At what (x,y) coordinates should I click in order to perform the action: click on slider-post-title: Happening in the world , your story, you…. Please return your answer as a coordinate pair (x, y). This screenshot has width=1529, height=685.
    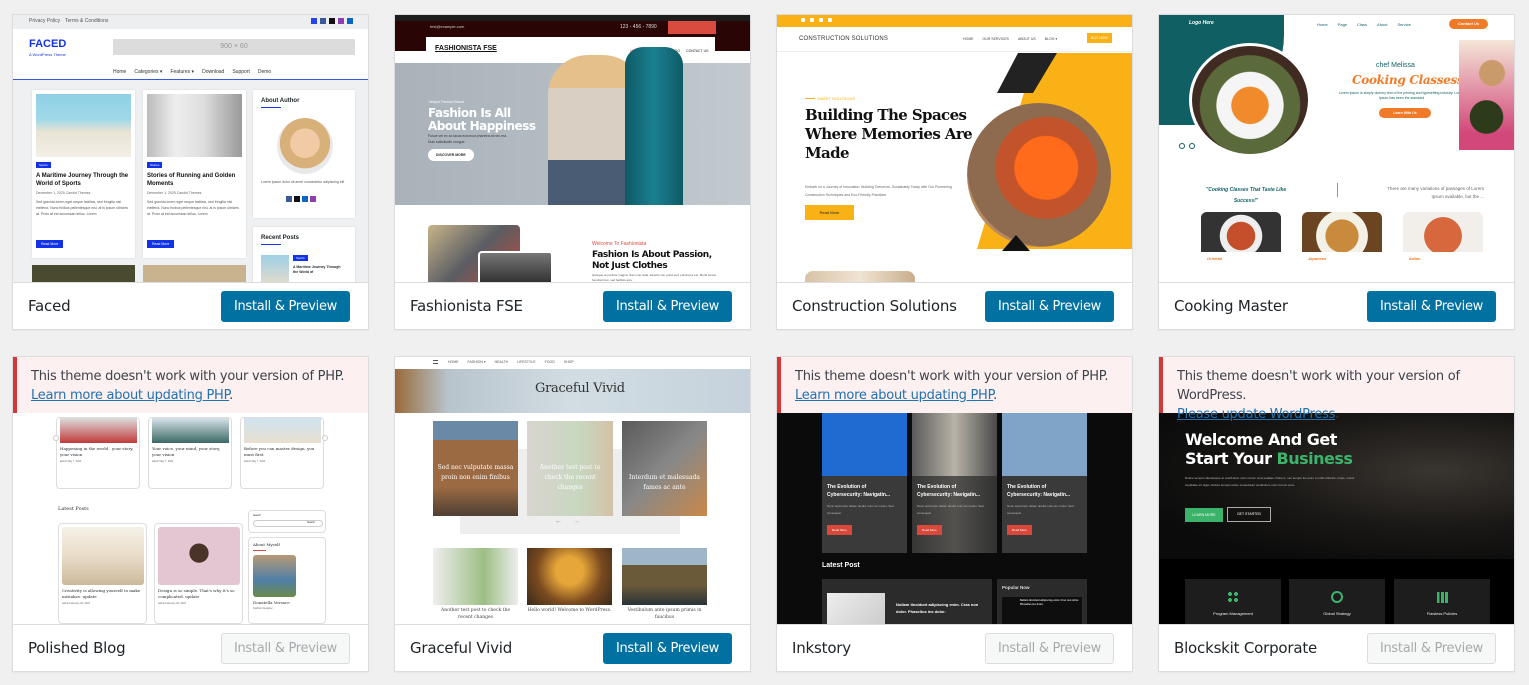
    Looking at the image, I should click on (97, 451).